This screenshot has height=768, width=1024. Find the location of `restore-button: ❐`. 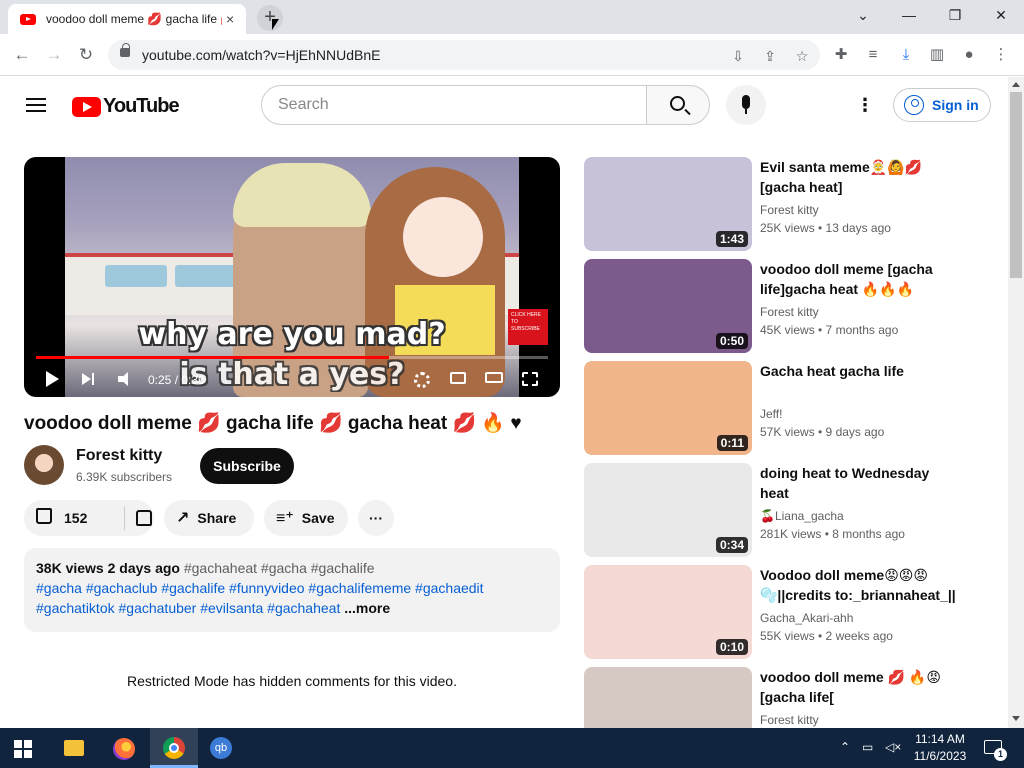

restore-button: ❐ is located at coordinates (955, 15).